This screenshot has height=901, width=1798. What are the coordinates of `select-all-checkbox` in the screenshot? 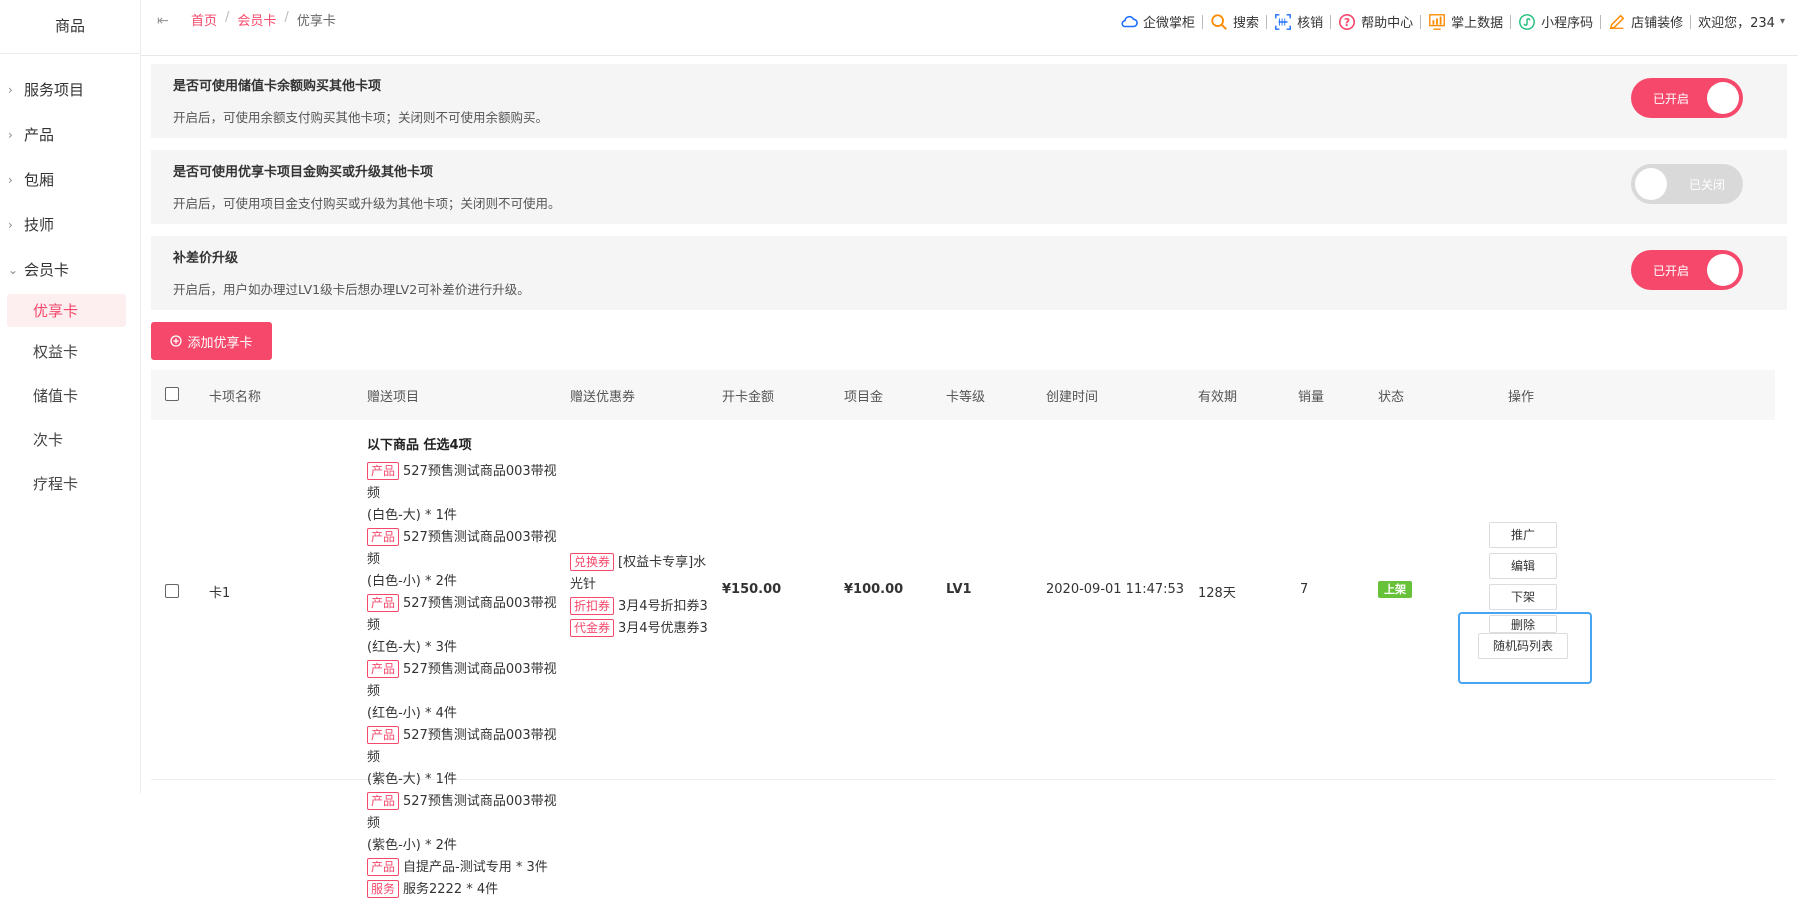 It's located at (172, 394).